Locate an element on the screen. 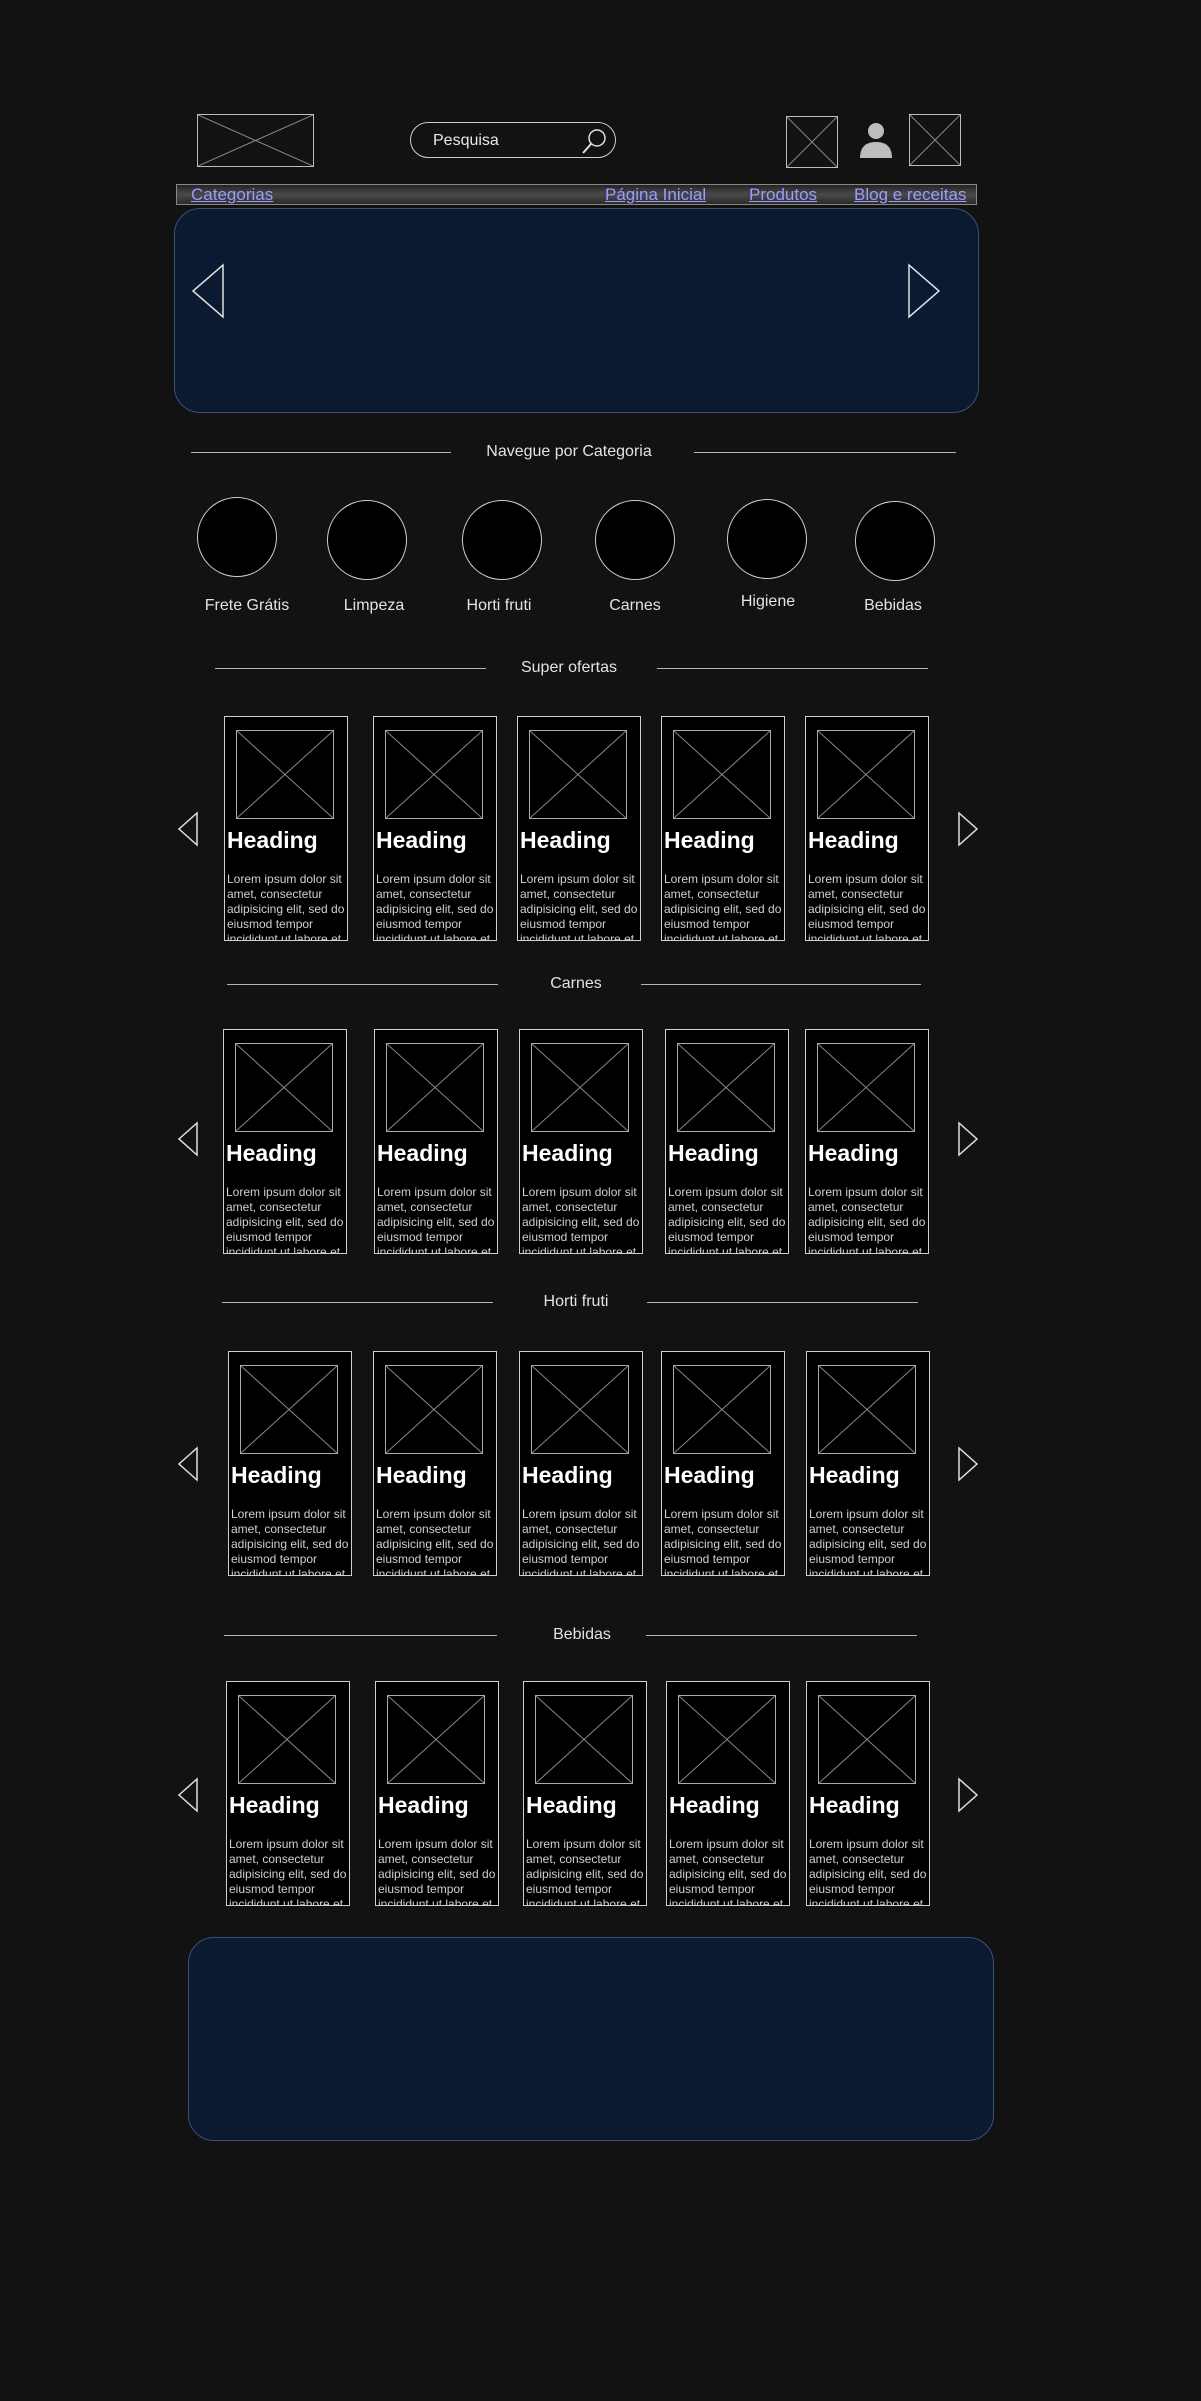 The height and width of the screenshot is (2401, 1201). account-image-placeholder is located at coordinates (935, 140).